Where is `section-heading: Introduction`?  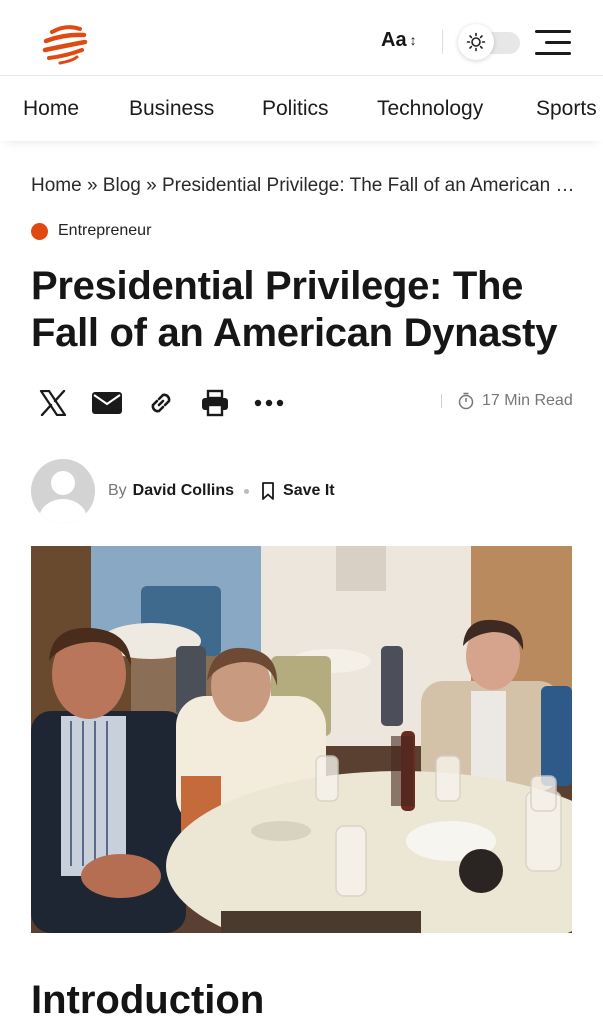
section-heading: Introduction is located at coordinates (148, 1000).